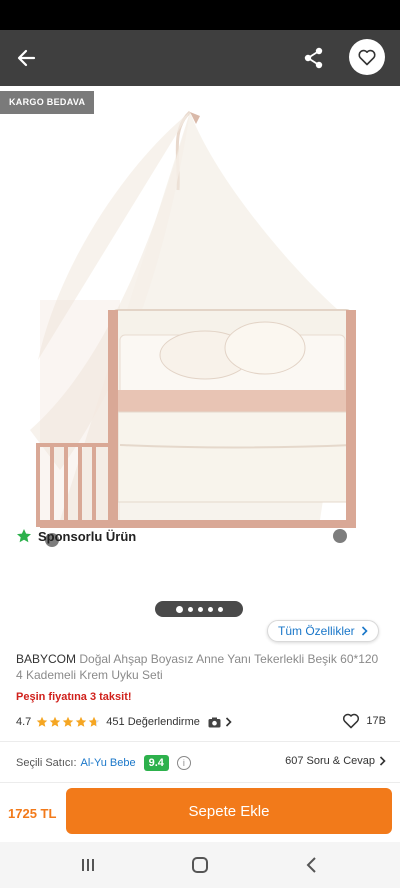 This screenshot has height=888, width=400. Describe the element at coordinates (214, 722) in the screenshot. I see `camera-icon` at that location.